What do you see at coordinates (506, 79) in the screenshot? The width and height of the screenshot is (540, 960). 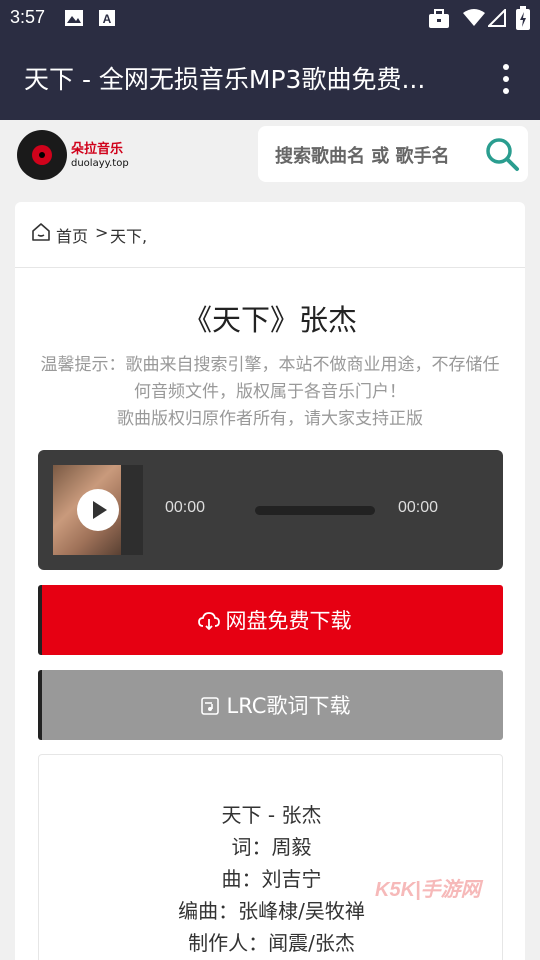 I see `overflow-menu-icon` at bounding box center [506, 79].